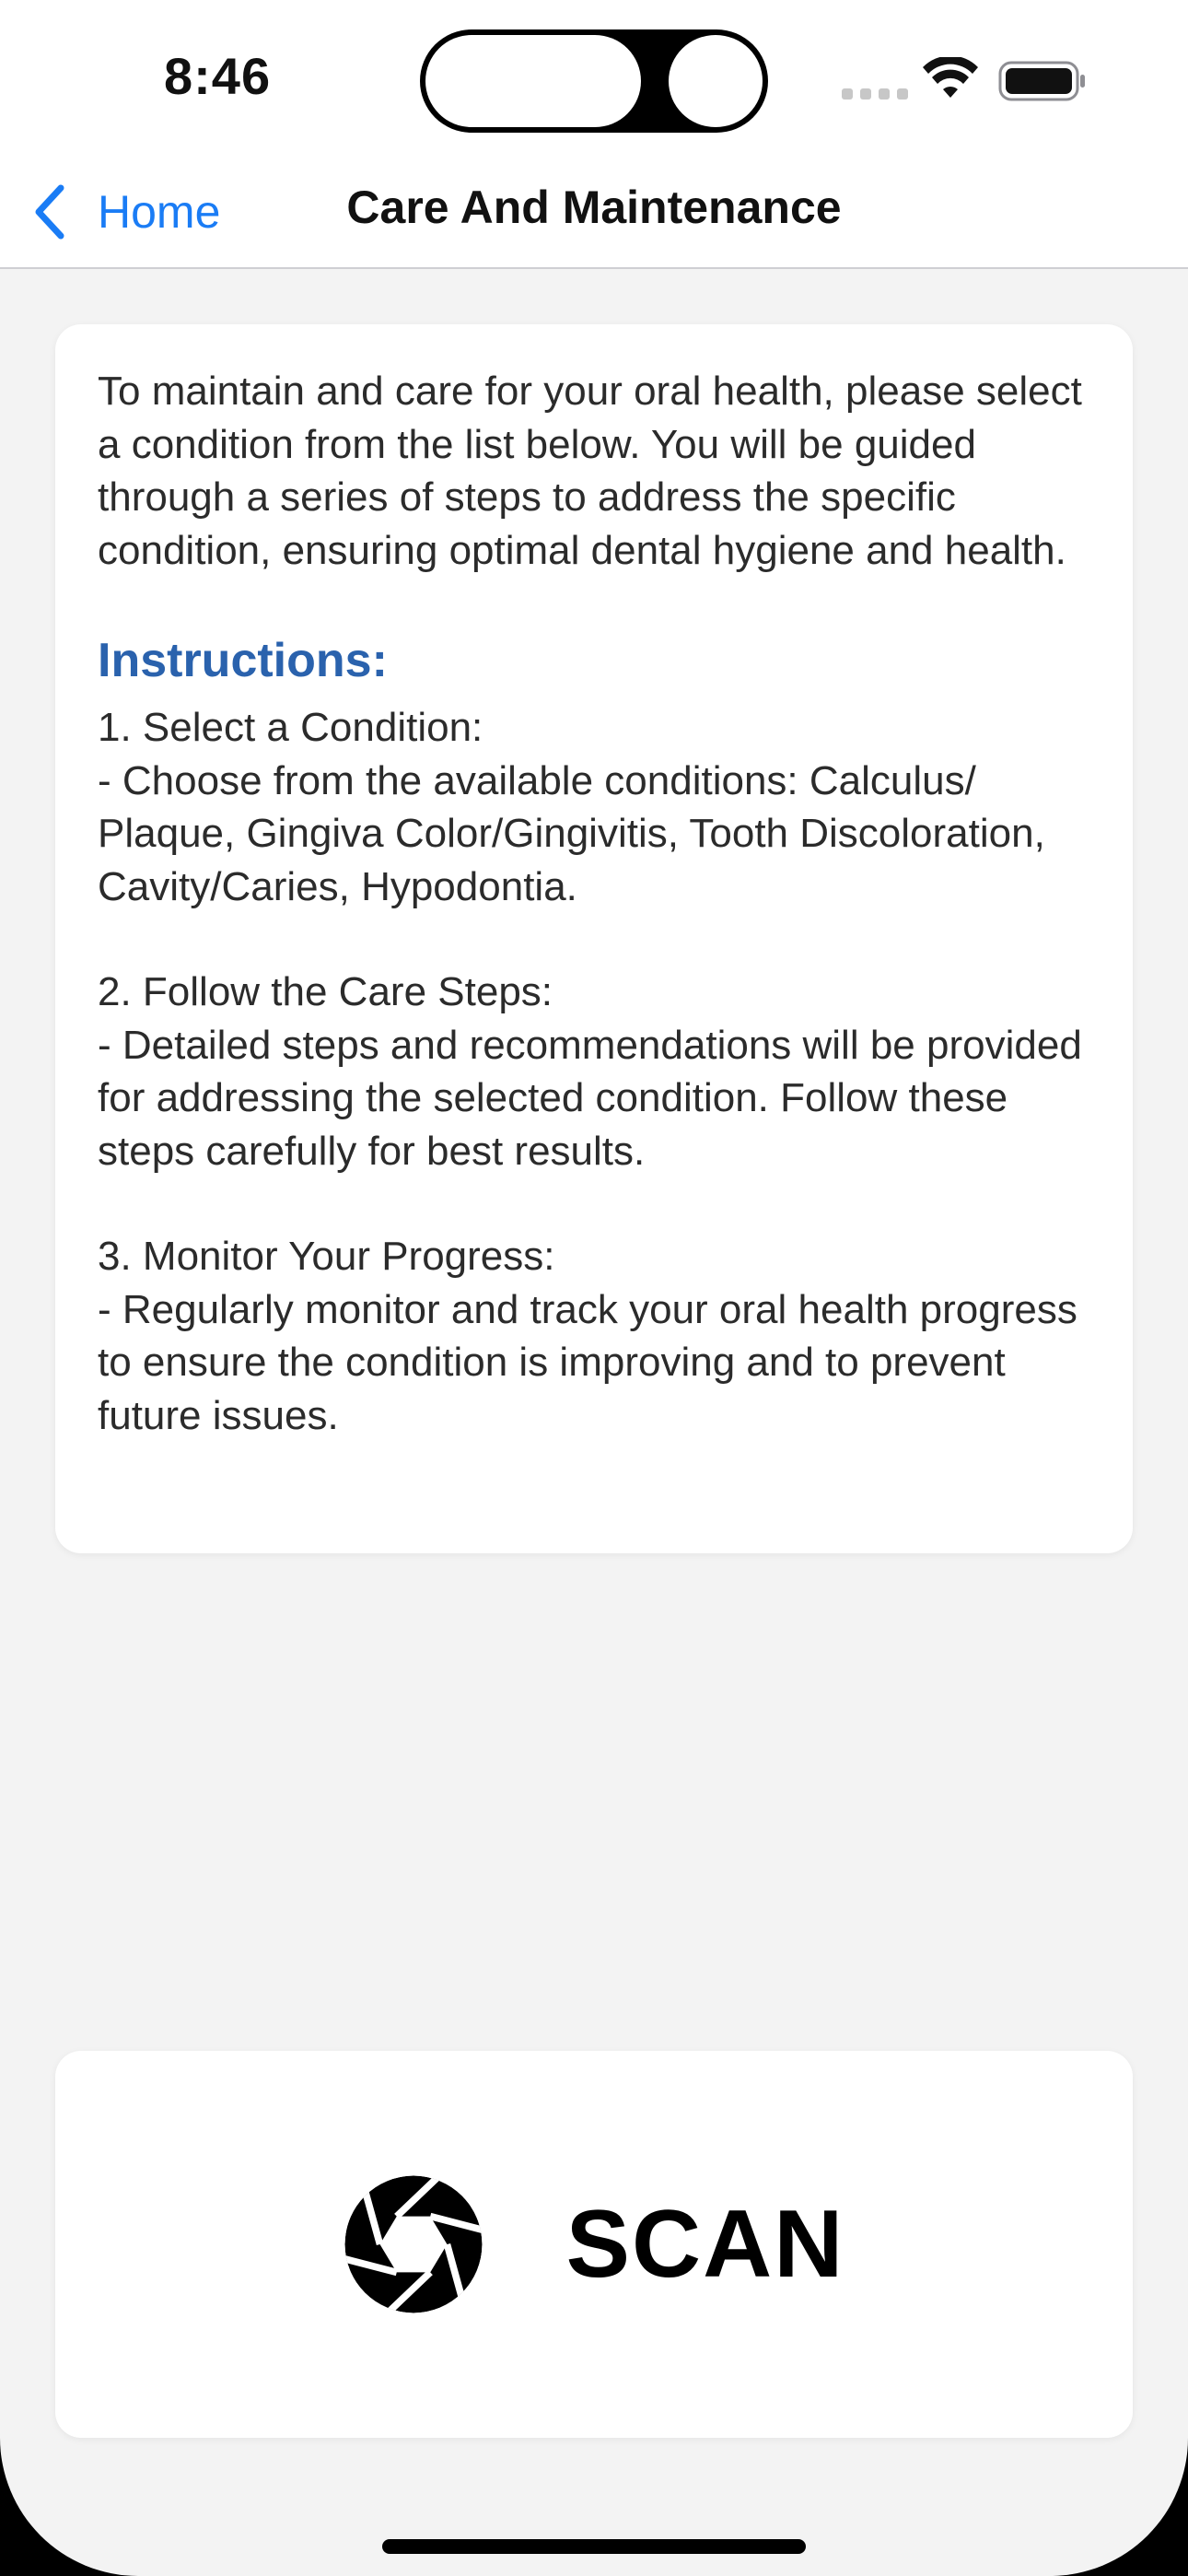 Image resolution: width=1188 pixels, height=2576 pixels. Describe the element at coordinates (243, 660) in the screenshot. I see `instructions-heading: Instructions:` at that location.